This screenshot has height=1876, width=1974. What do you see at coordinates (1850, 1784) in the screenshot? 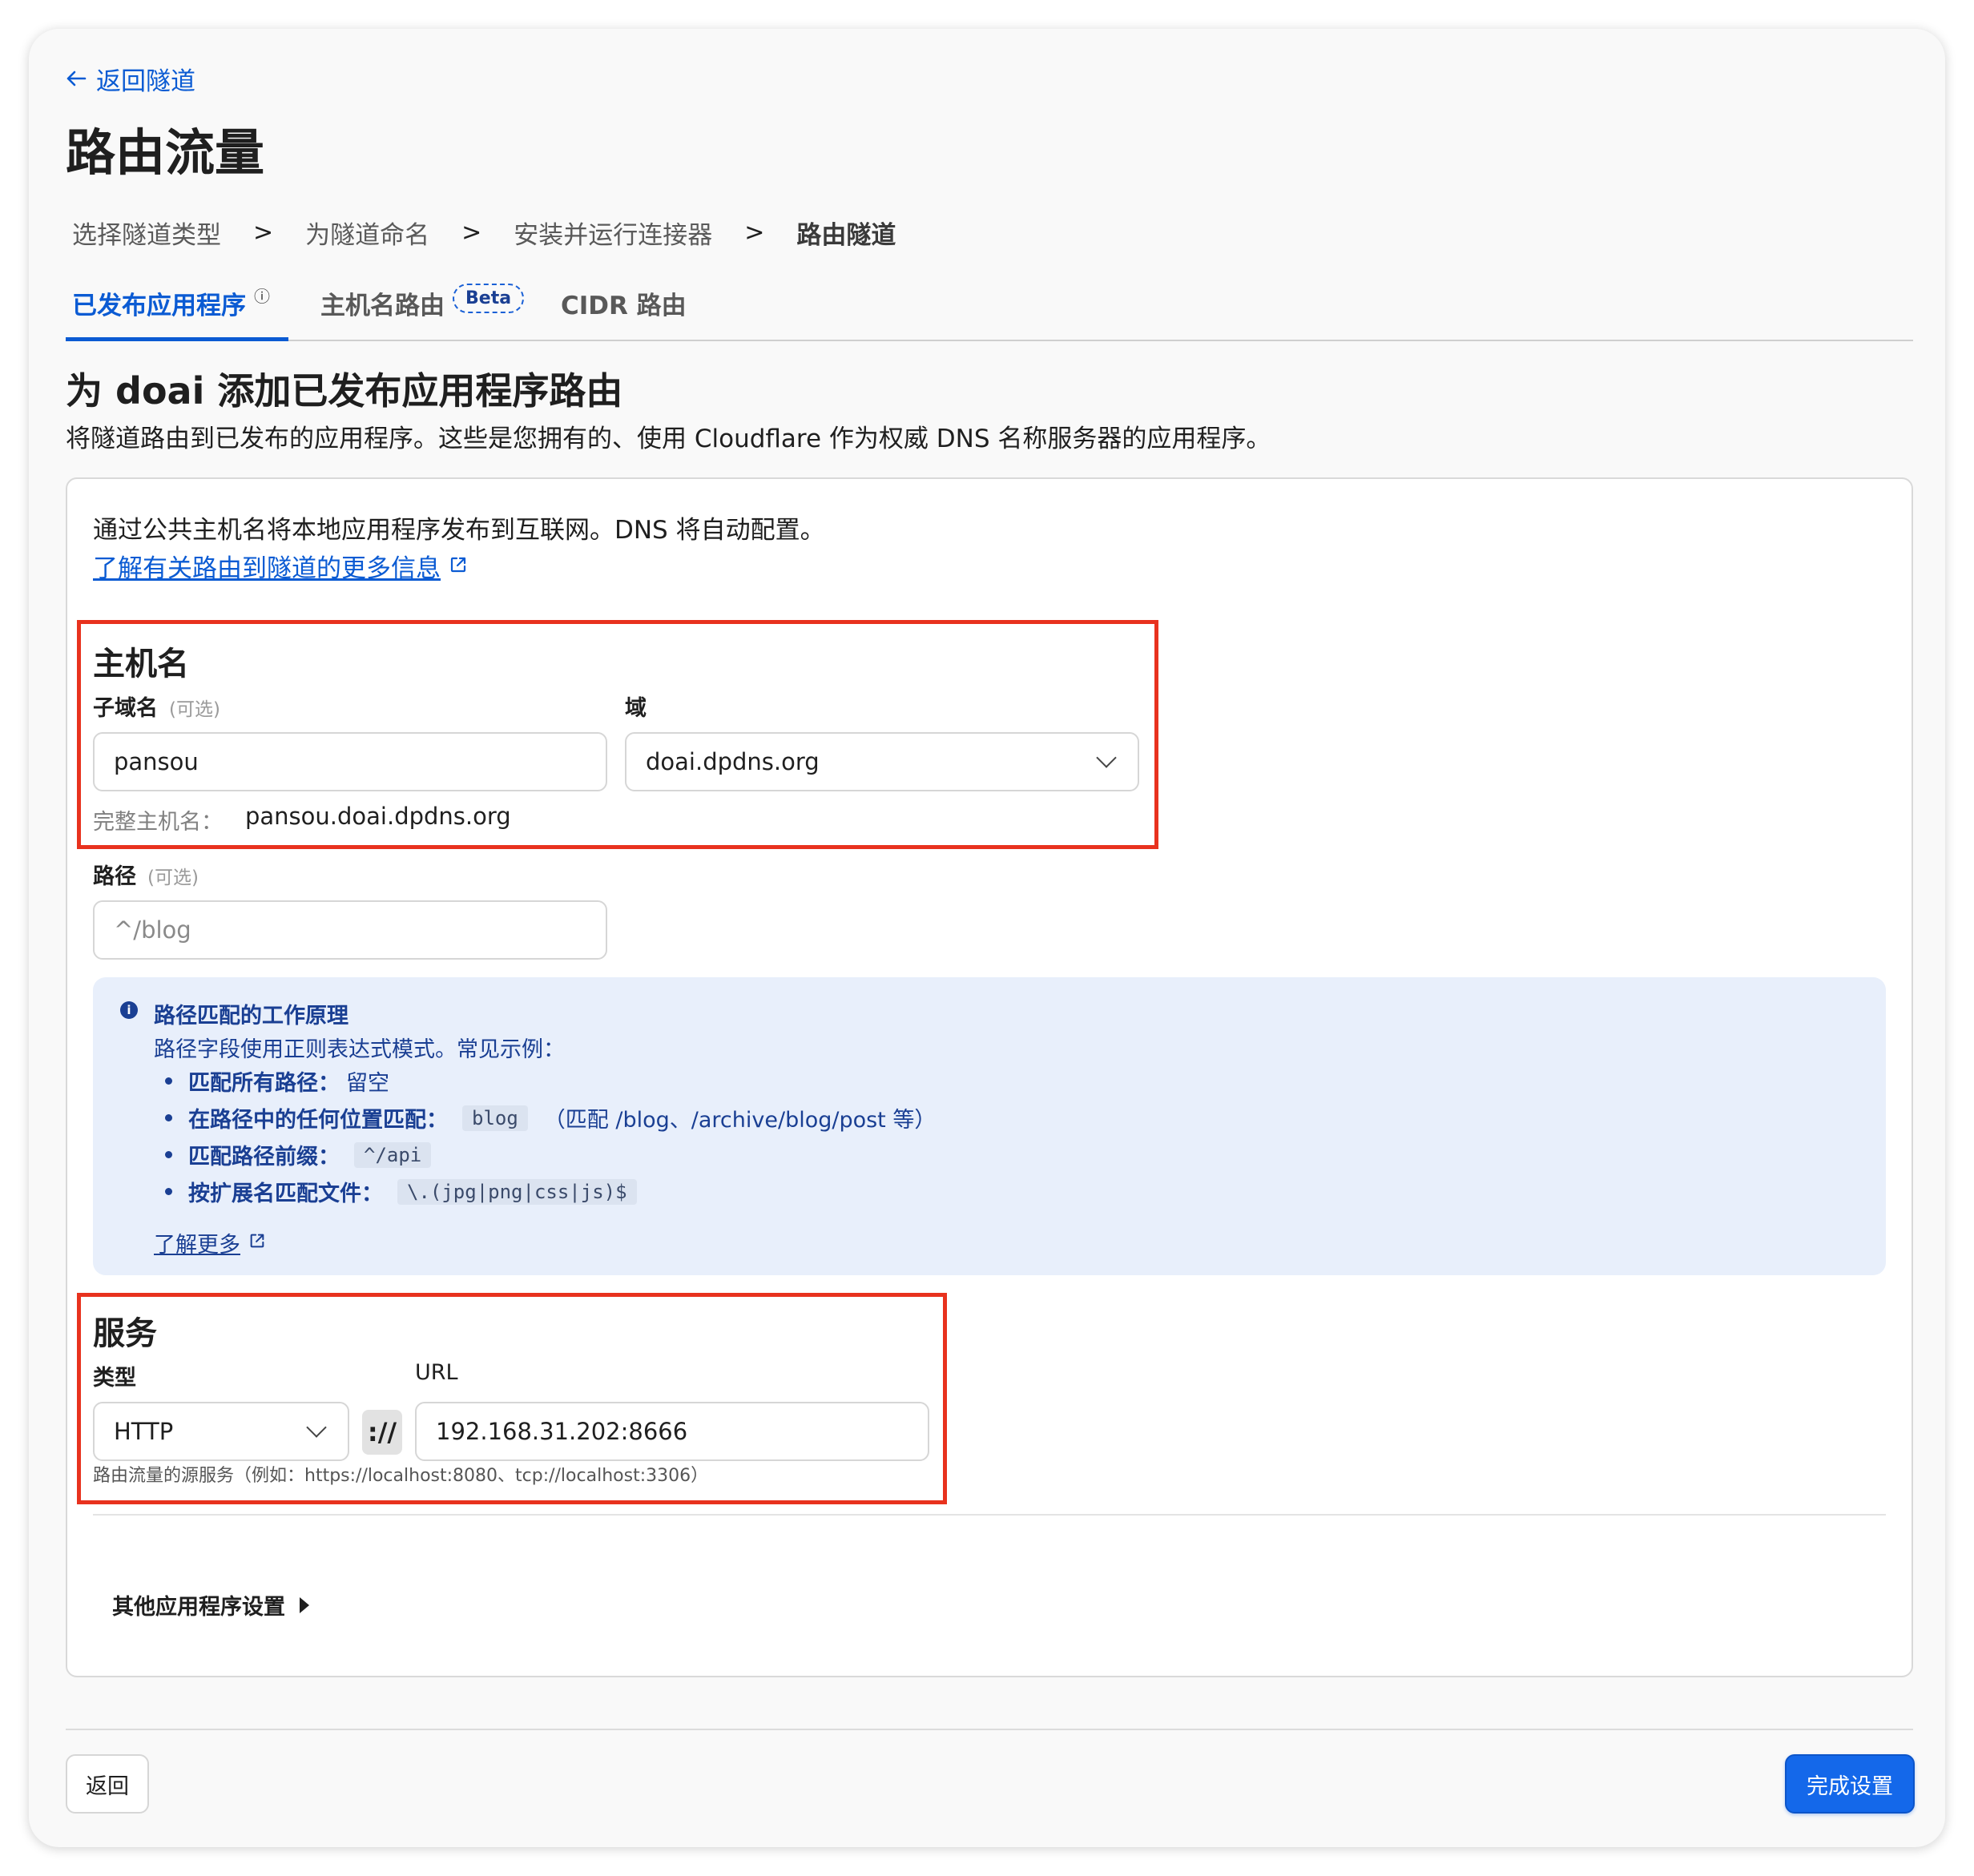
I see `finish-setup-button: 完成设置` at bounding box center [1850, 1784].